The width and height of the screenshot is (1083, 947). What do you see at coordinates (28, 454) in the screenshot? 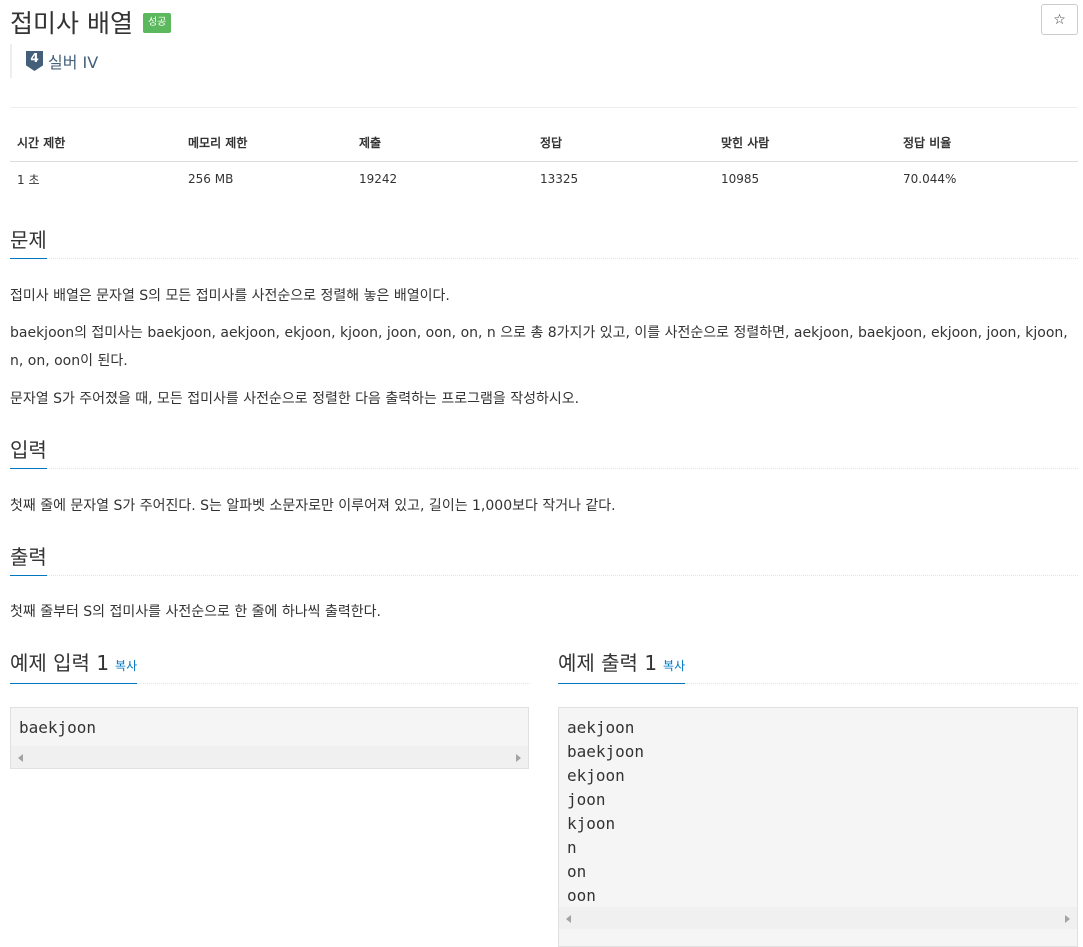
I see `input-heading: 입력` at bounding box center [28, 454].